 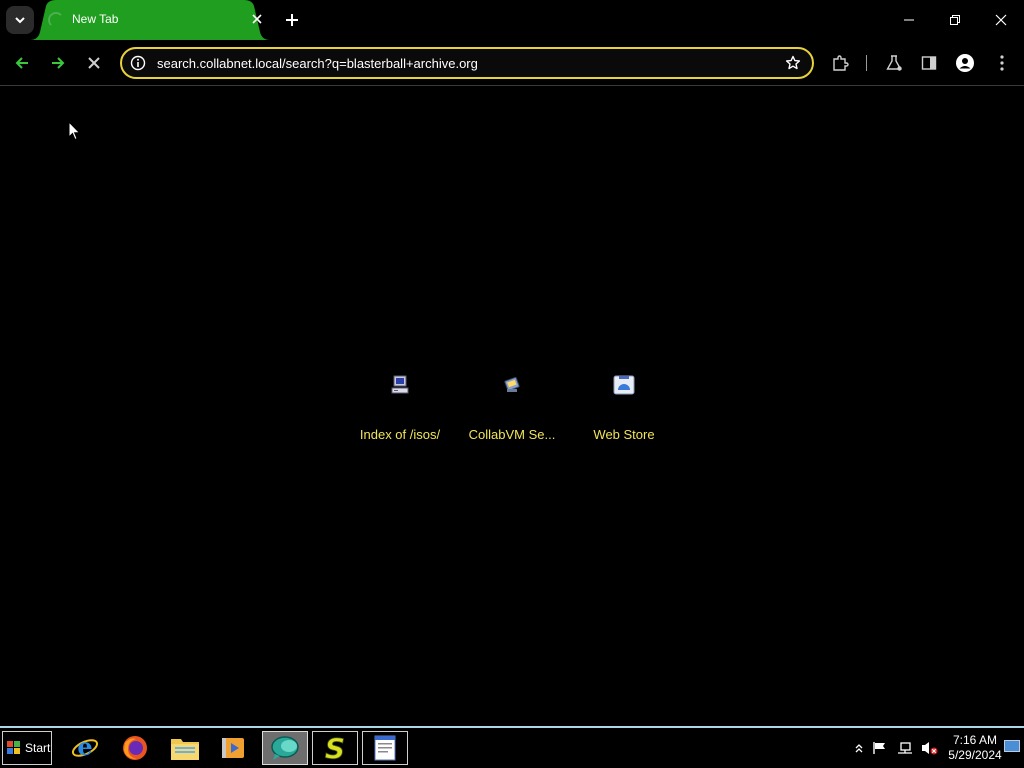 I want to click on arrow-left-icon, so click(x=21, y=63).